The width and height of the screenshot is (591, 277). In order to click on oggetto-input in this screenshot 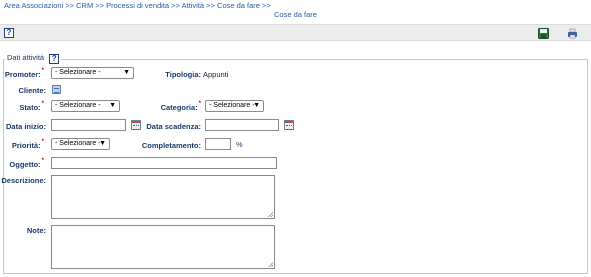, I will do `click(164, 163)`.